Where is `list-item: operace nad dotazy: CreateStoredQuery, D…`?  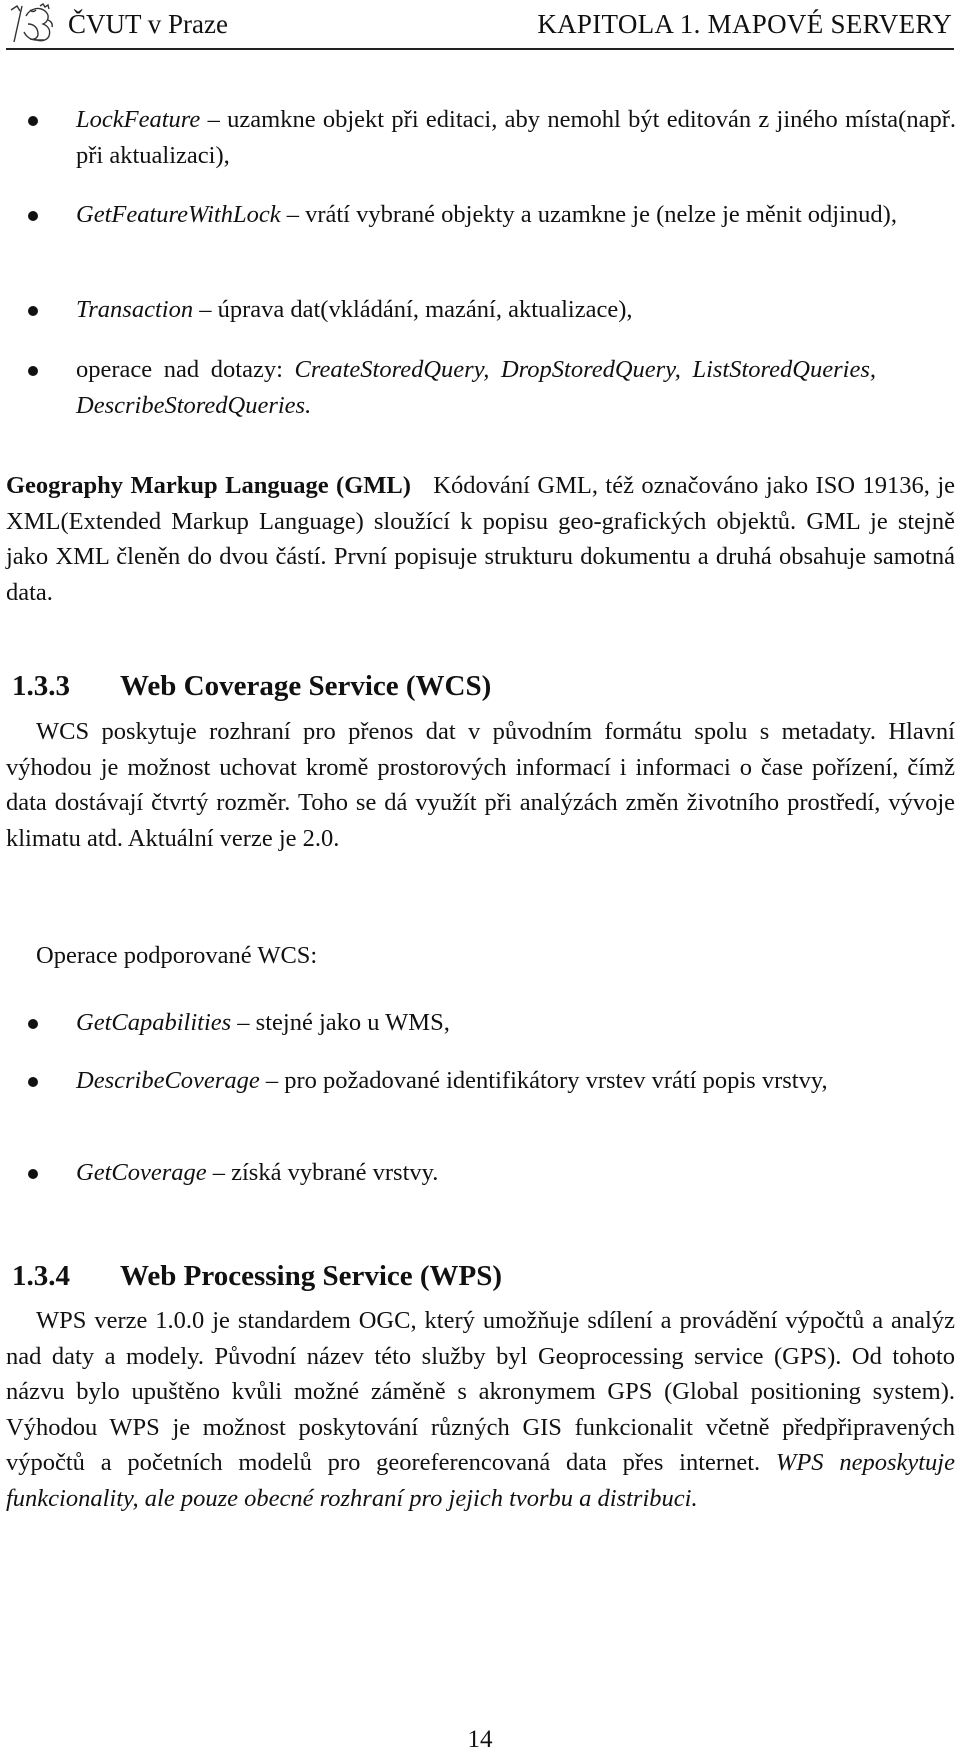 list-item: operace nad dotazy: CreateStoredQuery, D… is located at coordinates (452, 387).